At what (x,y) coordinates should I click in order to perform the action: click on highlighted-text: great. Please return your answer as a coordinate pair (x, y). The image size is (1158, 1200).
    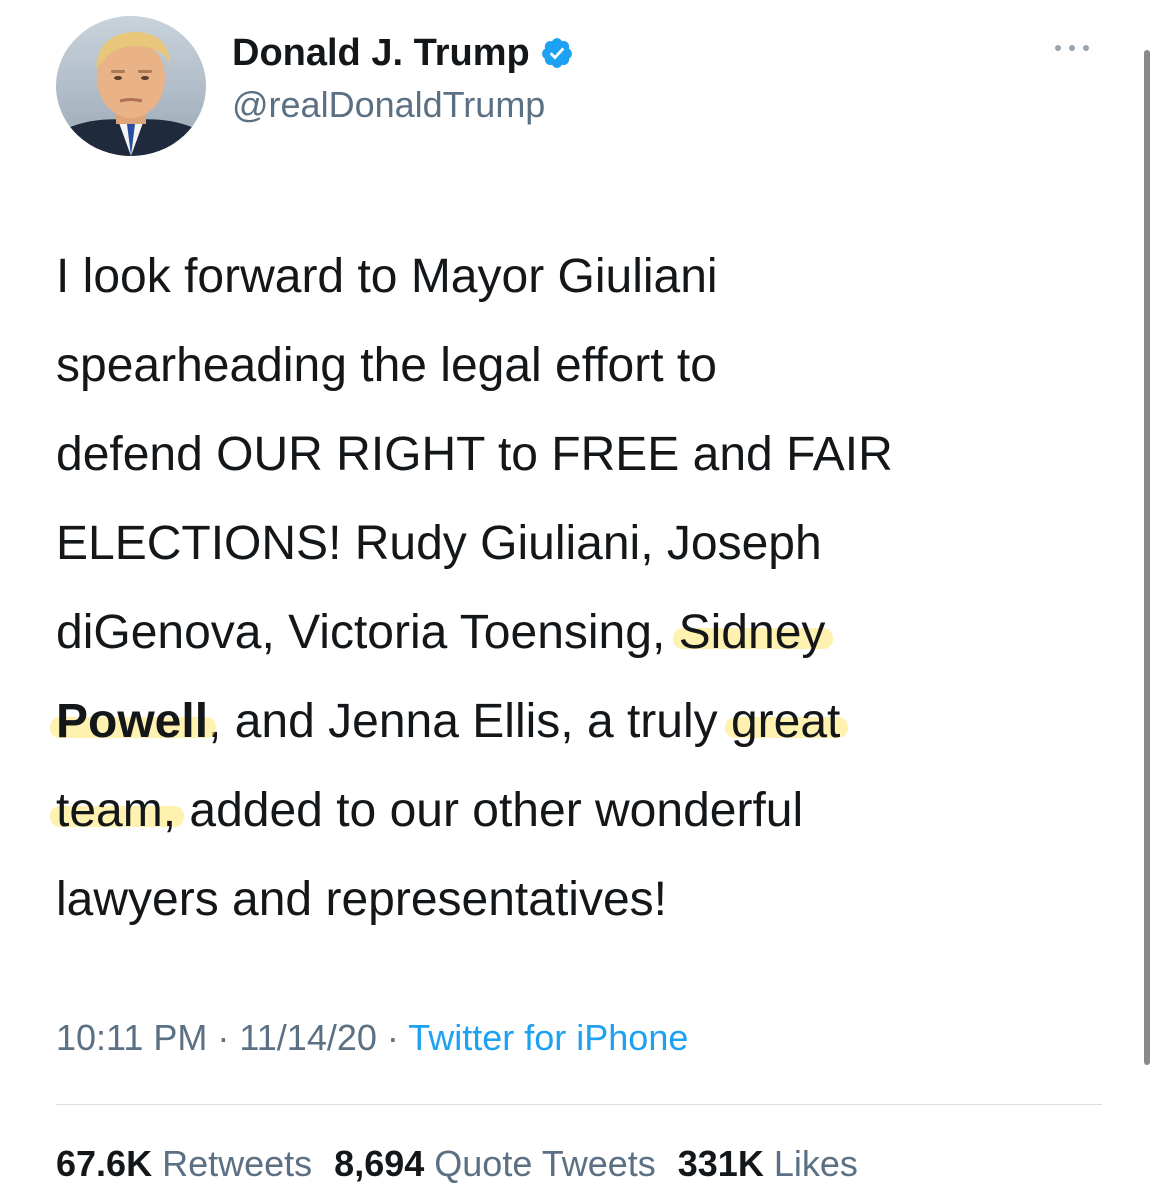
    Looking at the image, I should click on (785, 721).